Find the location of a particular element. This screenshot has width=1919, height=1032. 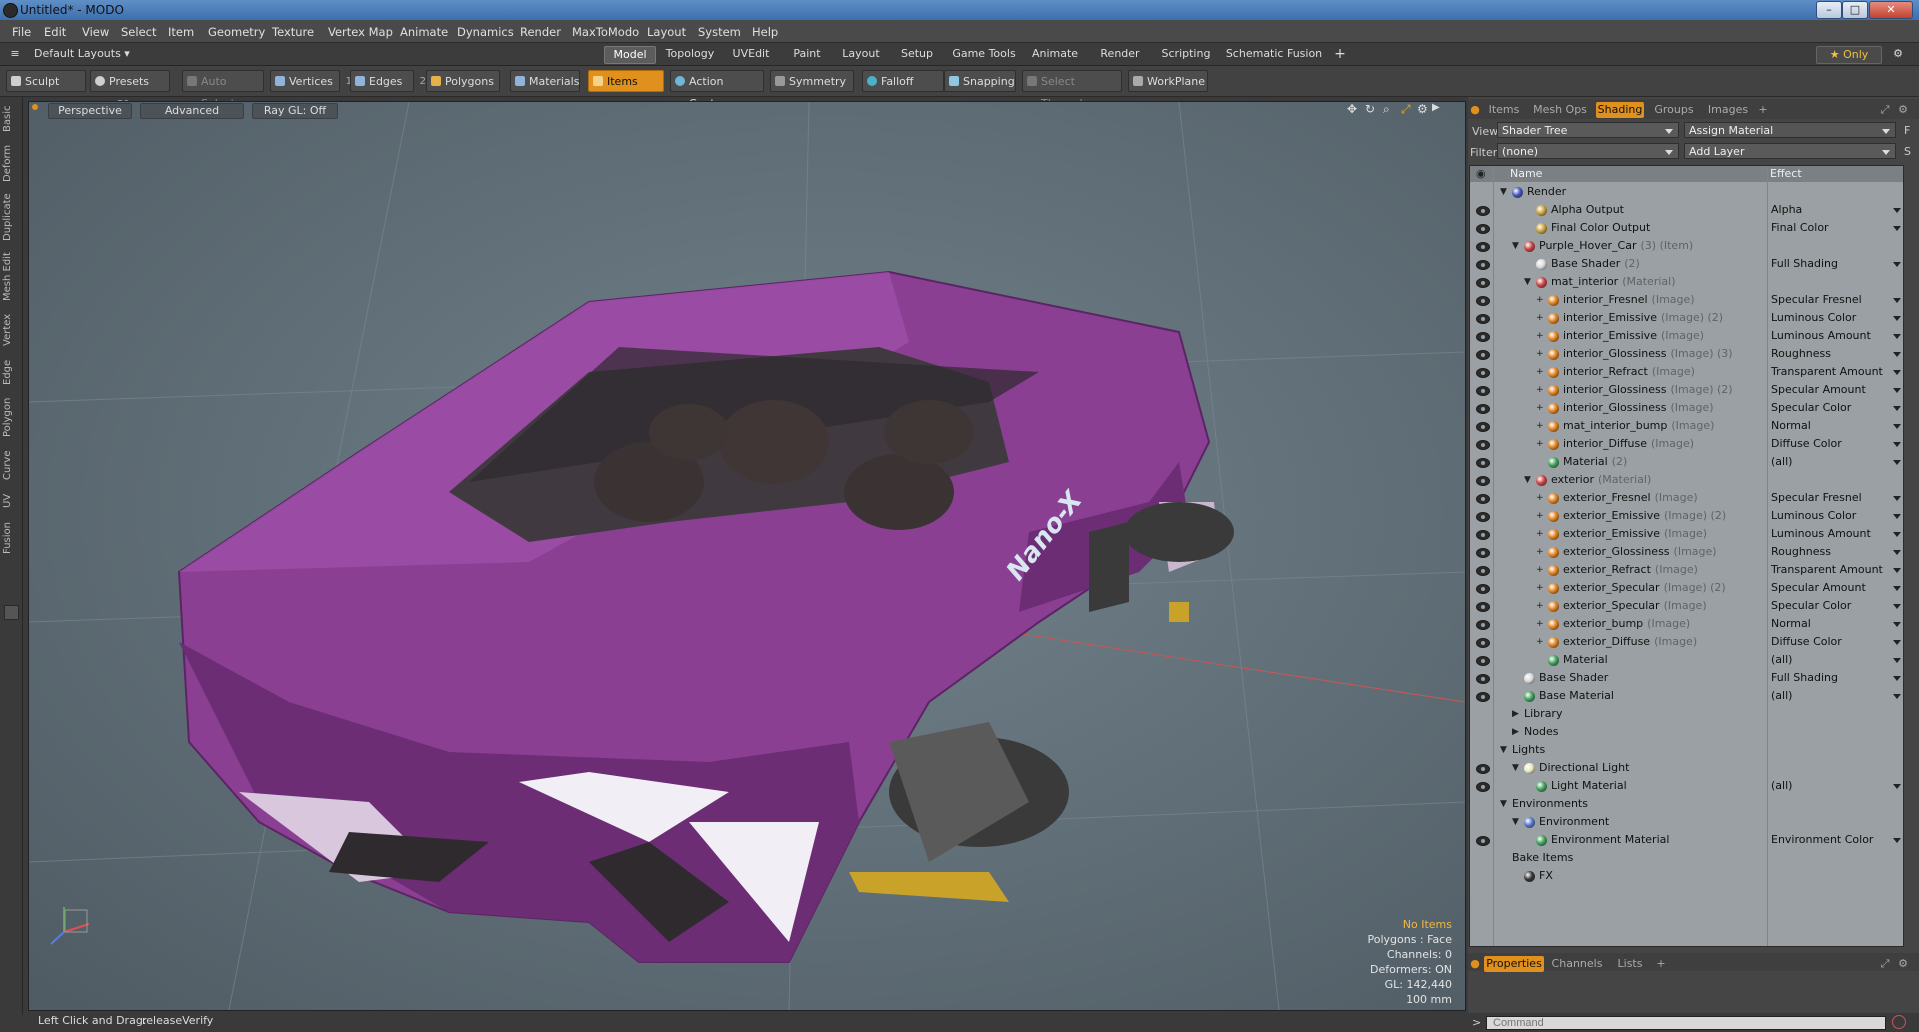

tab-mesh-ops: Mesh Ops is located at coordinates (1560, 110).